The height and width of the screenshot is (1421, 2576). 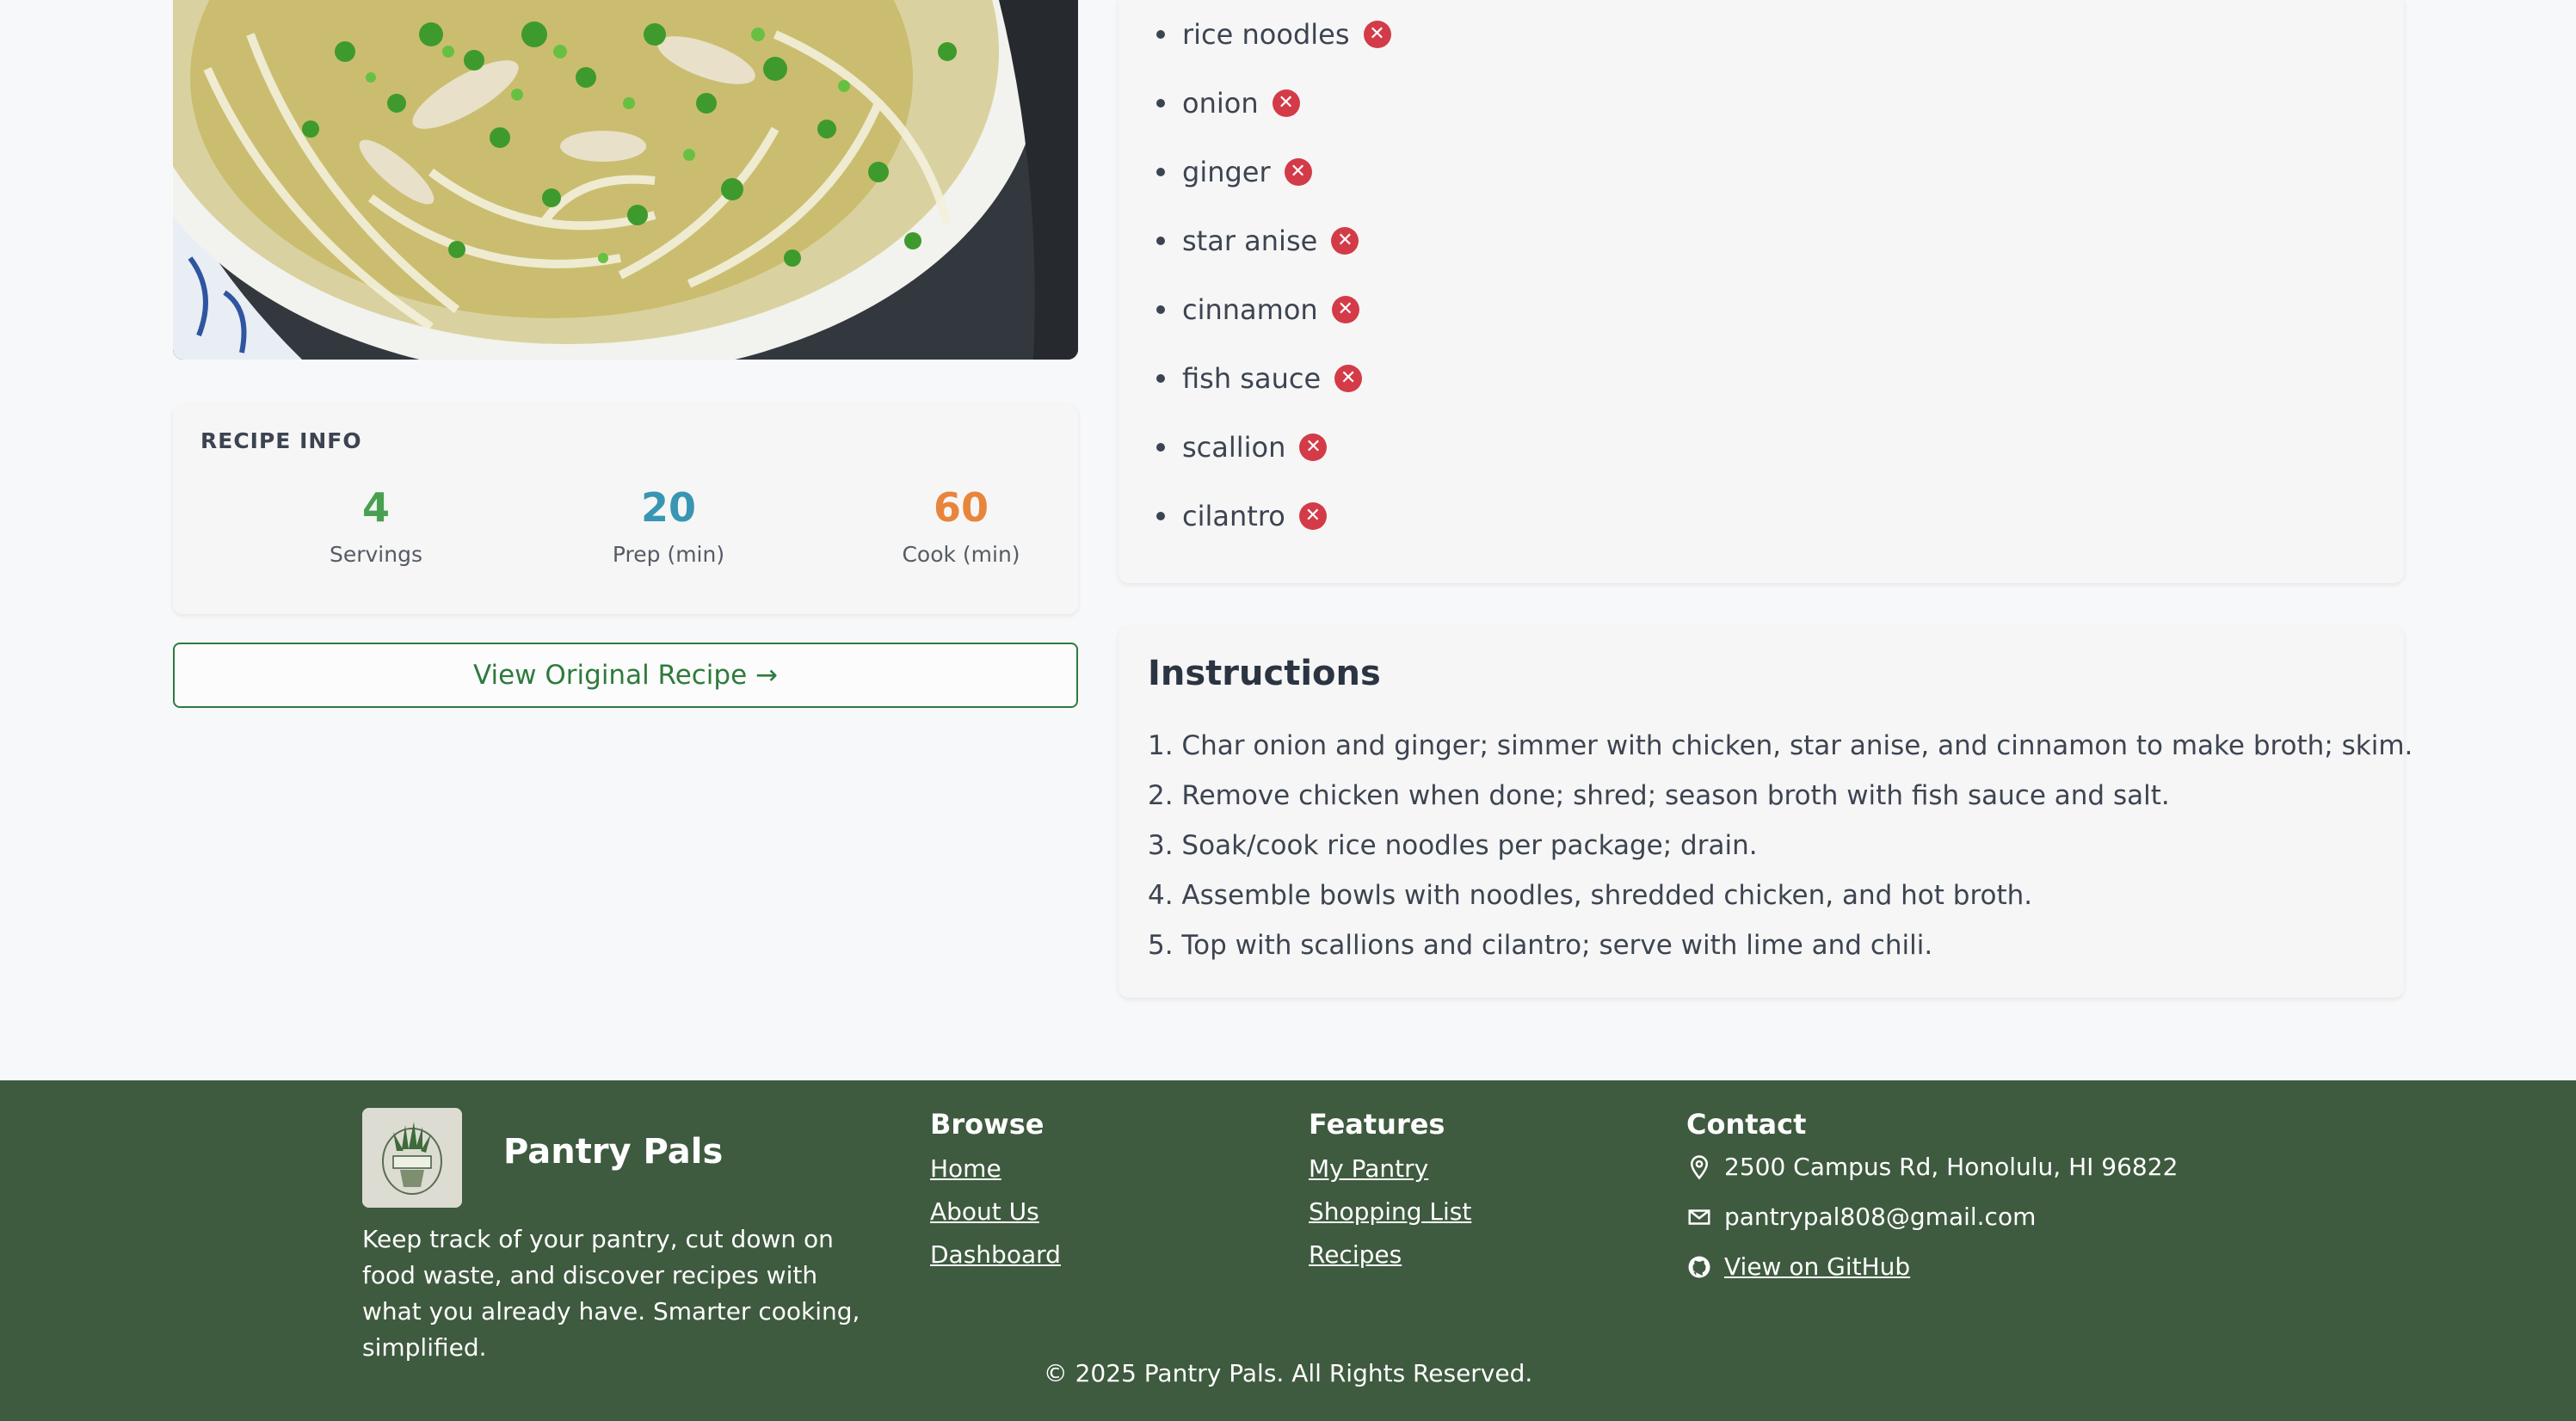 I want to click on ingredient-name: fish sauce, so click(x=1252, y=378).